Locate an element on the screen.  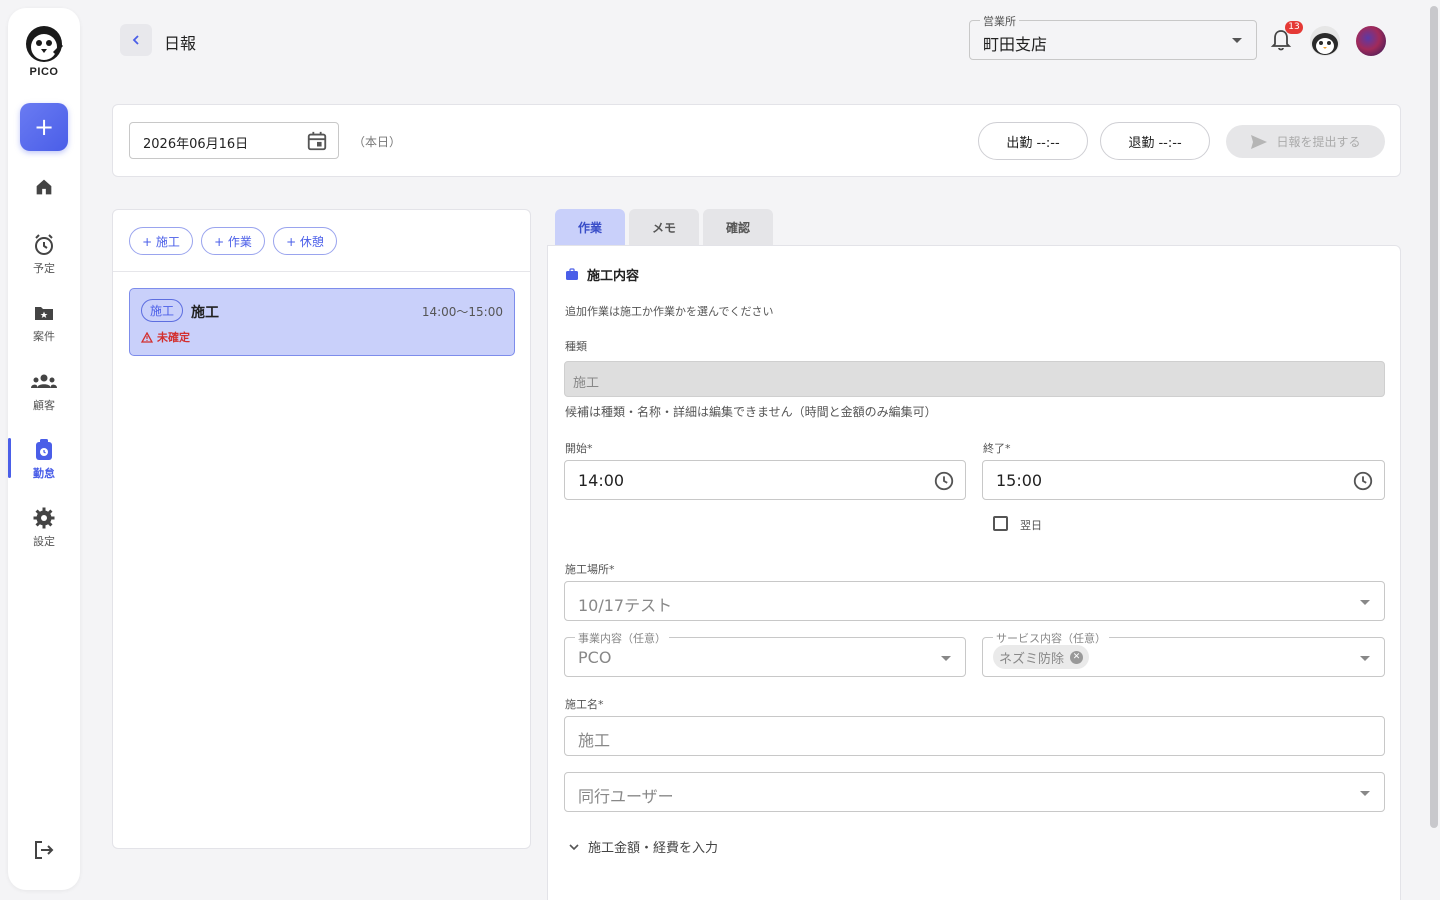
location-select: 10/17テスト is located at coordinates (974, 601).